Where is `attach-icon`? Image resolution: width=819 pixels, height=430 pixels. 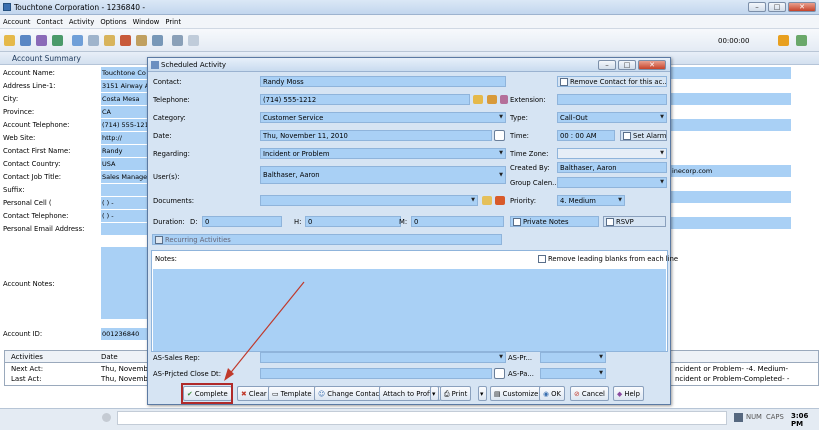
attach-icon is located at coordinates (500, 200).